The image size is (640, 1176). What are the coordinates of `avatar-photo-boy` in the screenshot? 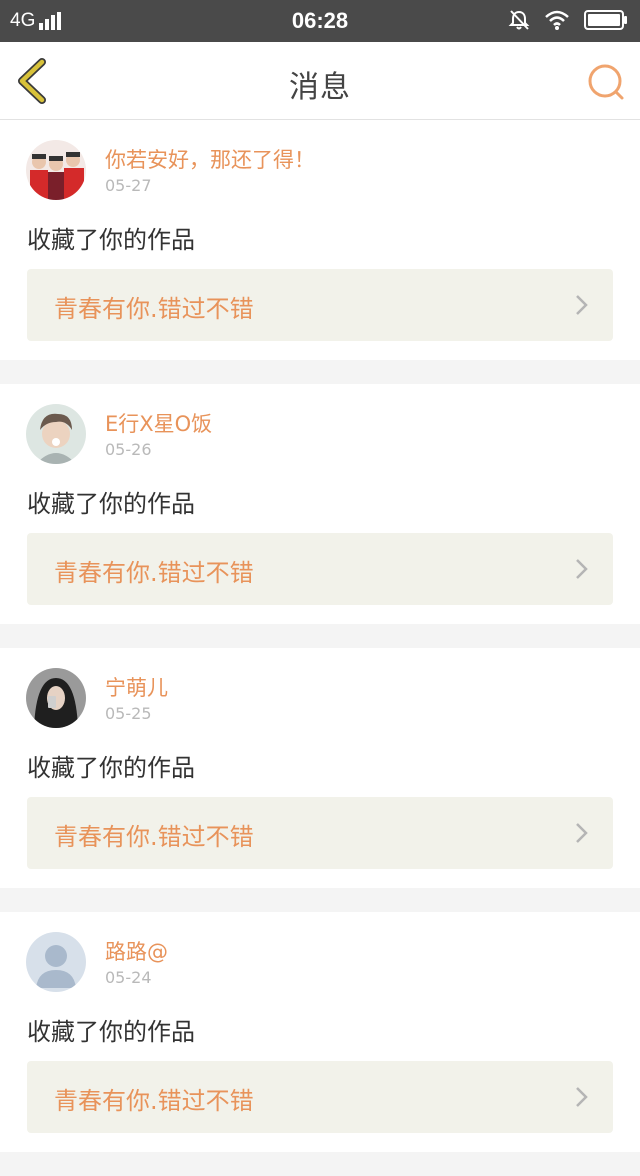 It's located at (56, 434).